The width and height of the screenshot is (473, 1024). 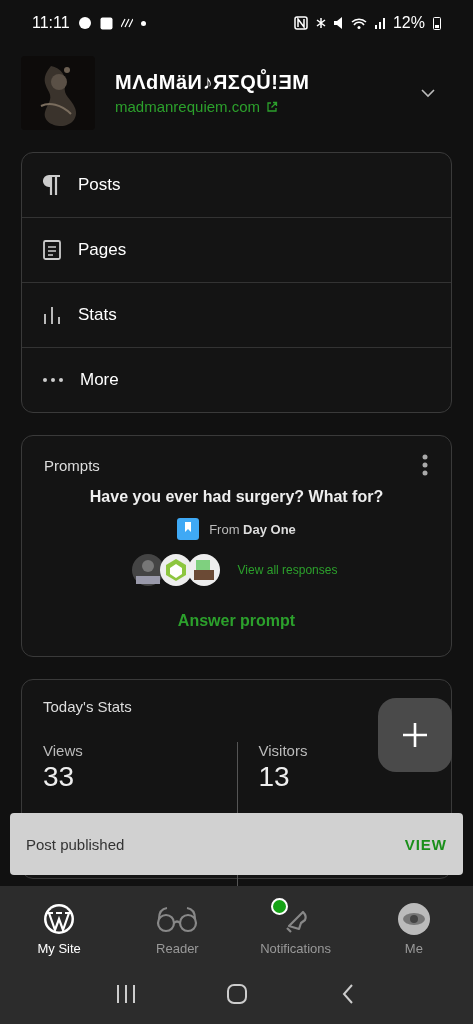 I want to click on prompt-question: Have you ever had surgery? What for?, so click(x=236, y=497).